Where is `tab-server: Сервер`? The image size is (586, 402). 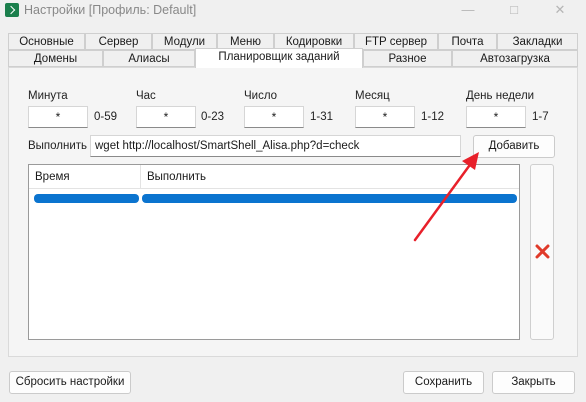 tab-server: Сервер is located at coordinates (118, 41).